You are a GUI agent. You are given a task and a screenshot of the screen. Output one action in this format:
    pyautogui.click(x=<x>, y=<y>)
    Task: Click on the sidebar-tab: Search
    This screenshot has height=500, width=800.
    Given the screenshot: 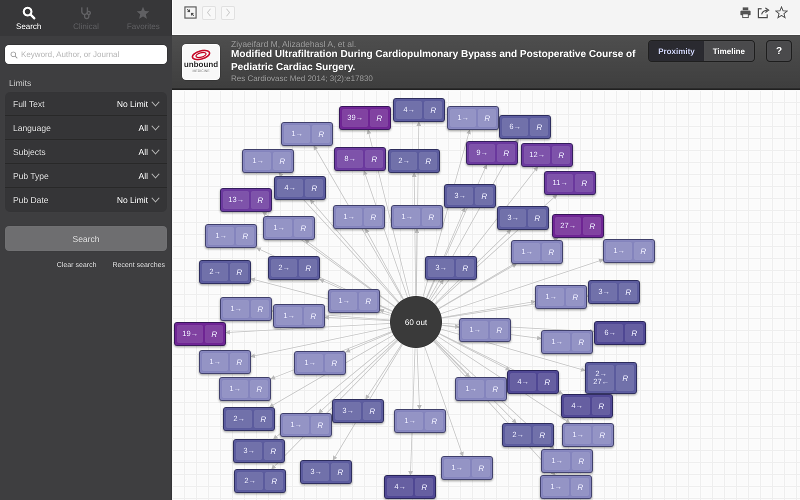 What is the action you would take?
    pyautogui.click(x=29, y=18)
    